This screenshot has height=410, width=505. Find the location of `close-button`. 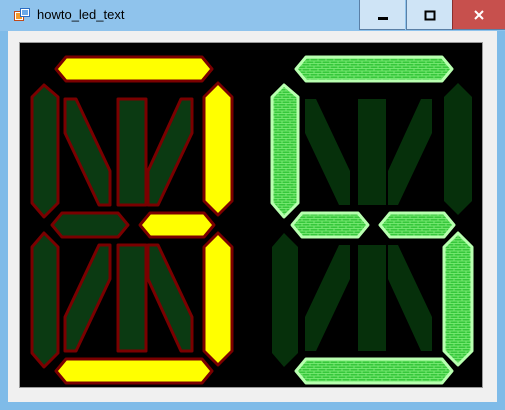

close-button is located at coordinates (478, 15).